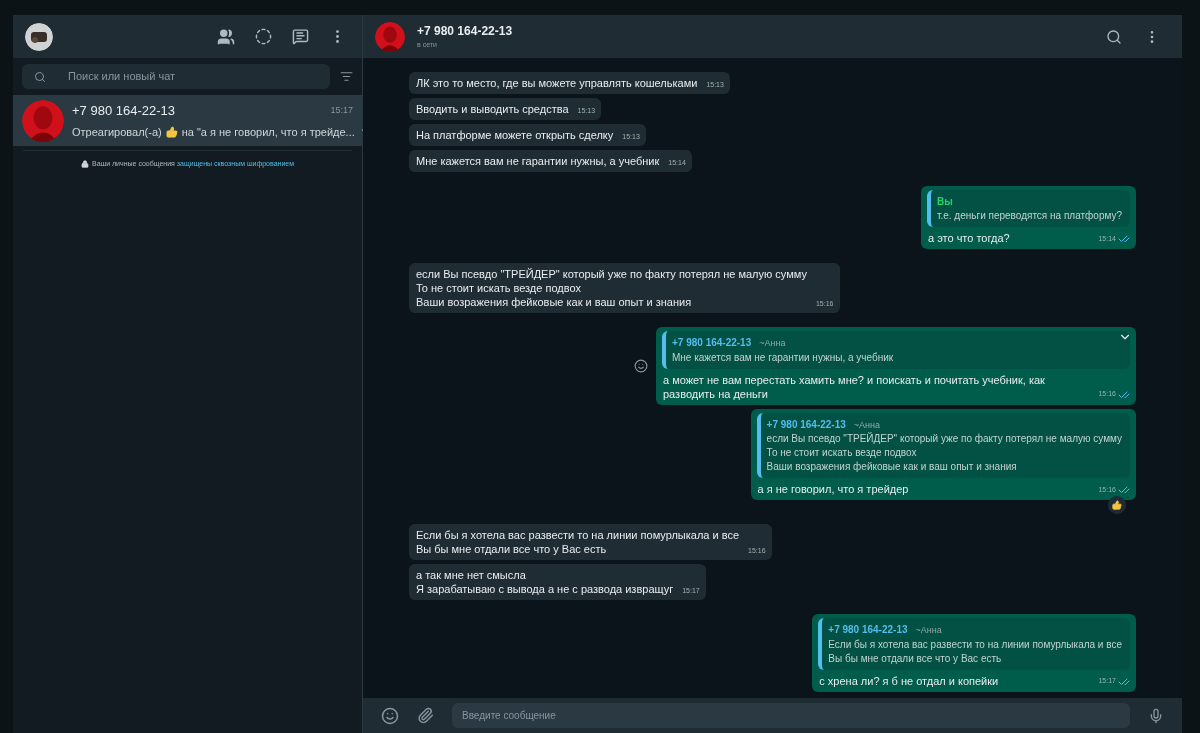 This screenshot has width=1200, height=733. What do you see at coordinates (425, 715) in the screenshot?
I see `attach-icon` at bounding box center [425, 715].